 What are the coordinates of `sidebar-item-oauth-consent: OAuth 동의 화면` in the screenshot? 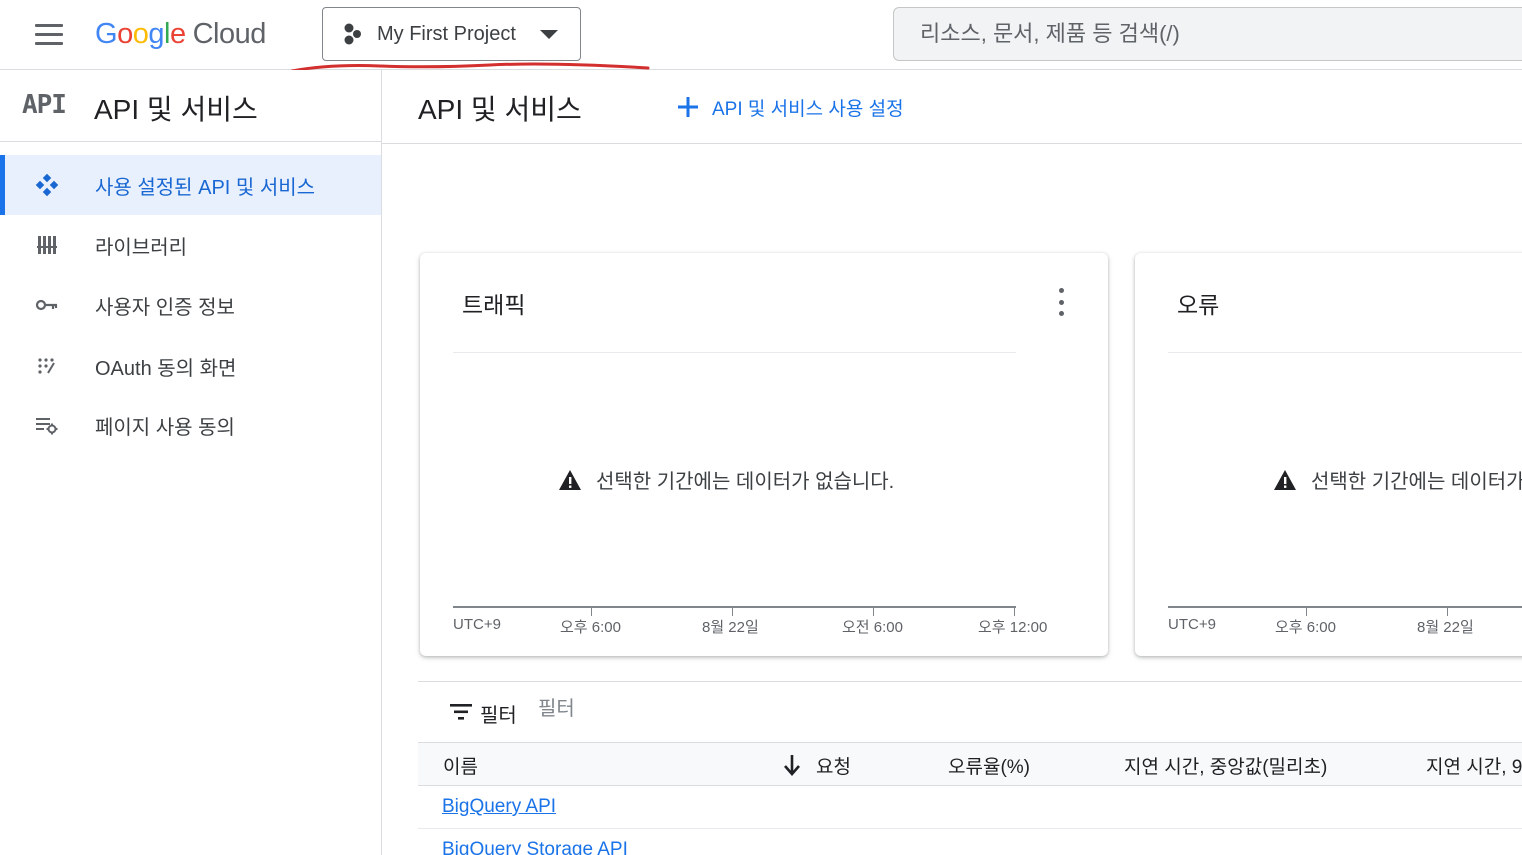 It's located at (190, 366).